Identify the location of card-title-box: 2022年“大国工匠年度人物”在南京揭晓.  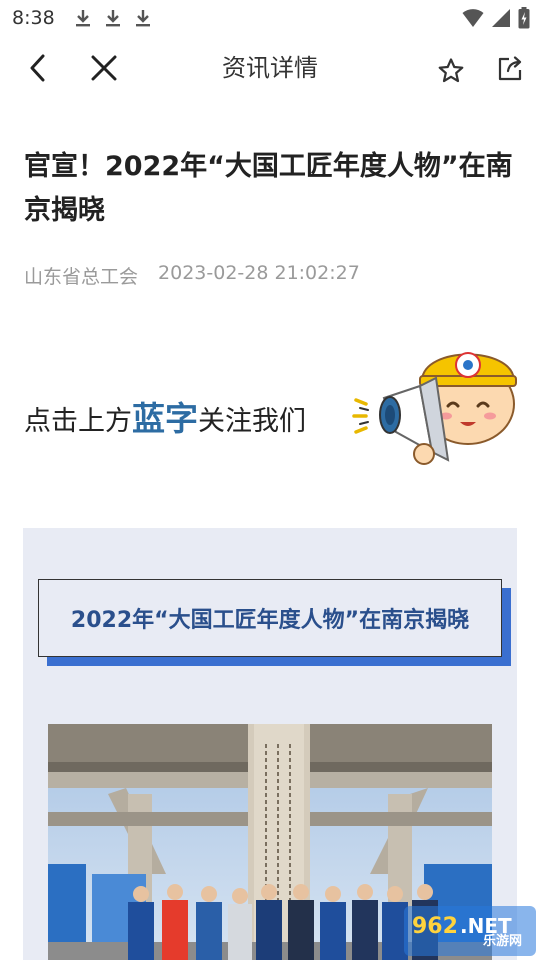
(270, 618).